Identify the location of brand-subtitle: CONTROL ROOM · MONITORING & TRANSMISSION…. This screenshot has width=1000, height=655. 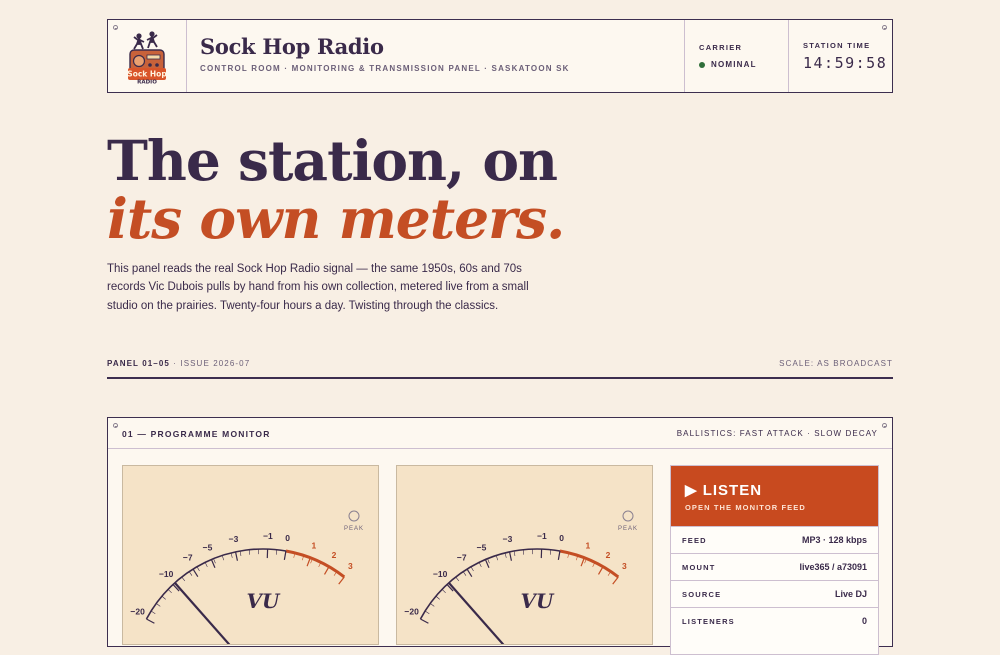
(385, 68).